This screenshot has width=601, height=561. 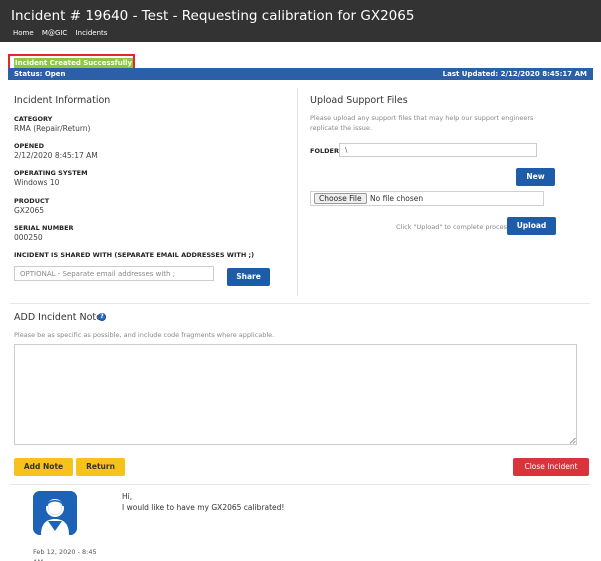 What do you see at coordinates (51, 173) in the screenshot?
I see `os-label: OPERATING SYSTEM` at bounding box center [51, 173].